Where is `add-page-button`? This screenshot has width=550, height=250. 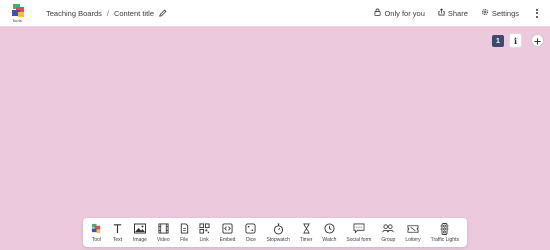 add-page-button is located at coordinates (537, 40).